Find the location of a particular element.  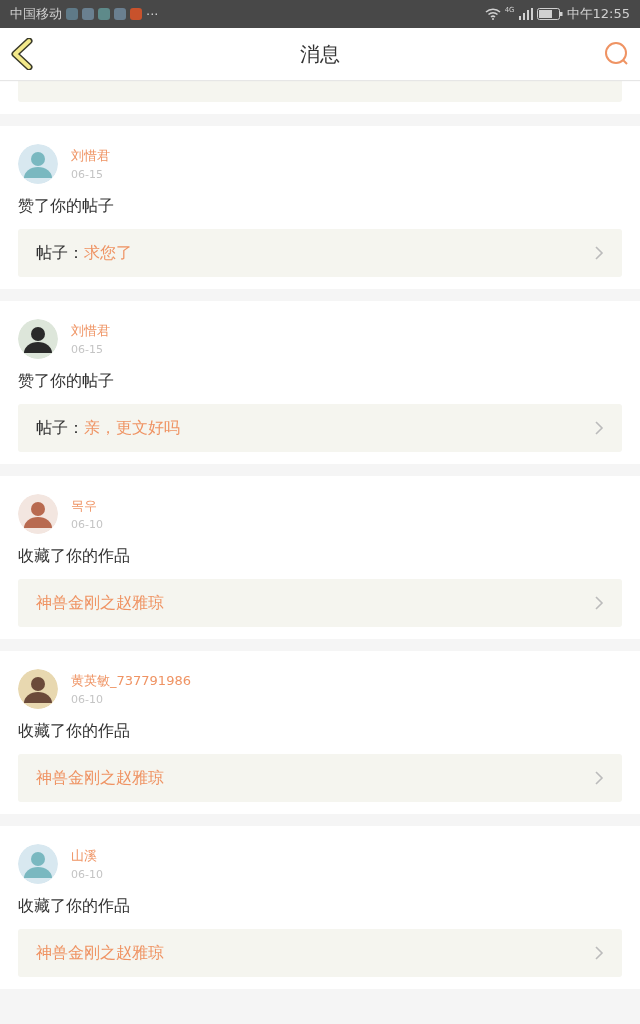

more-notifications: ··· is located at coordinates (152, 14).